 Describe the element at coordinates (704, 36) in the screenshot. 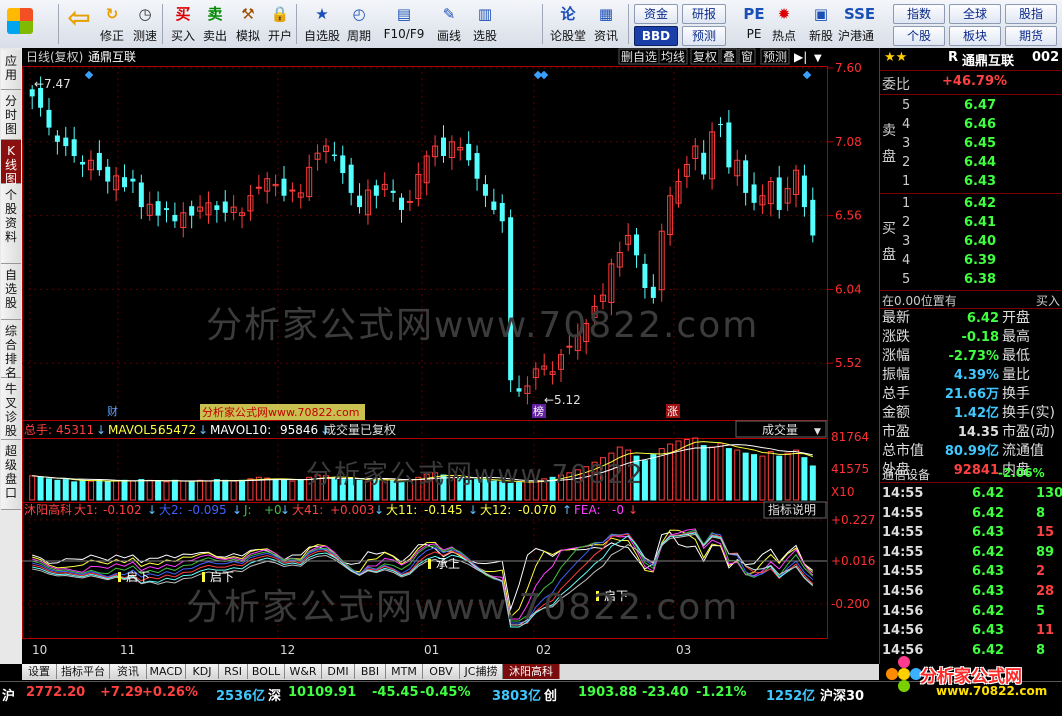

I see `toolbar-预测-button: 预测` at that location.